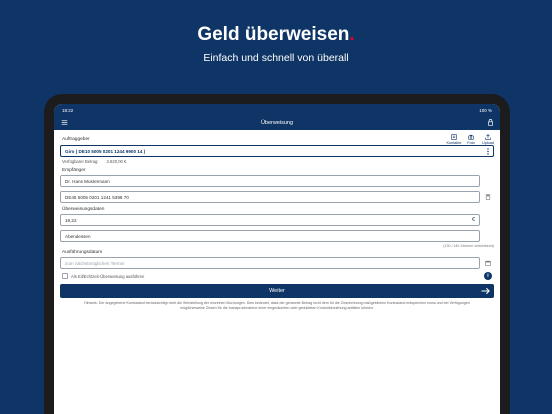 Image resolution: width=552 pixels, height=414 pixels. I want to click on balance-label: Verfügbarer Betrag:, so click(80, 161).